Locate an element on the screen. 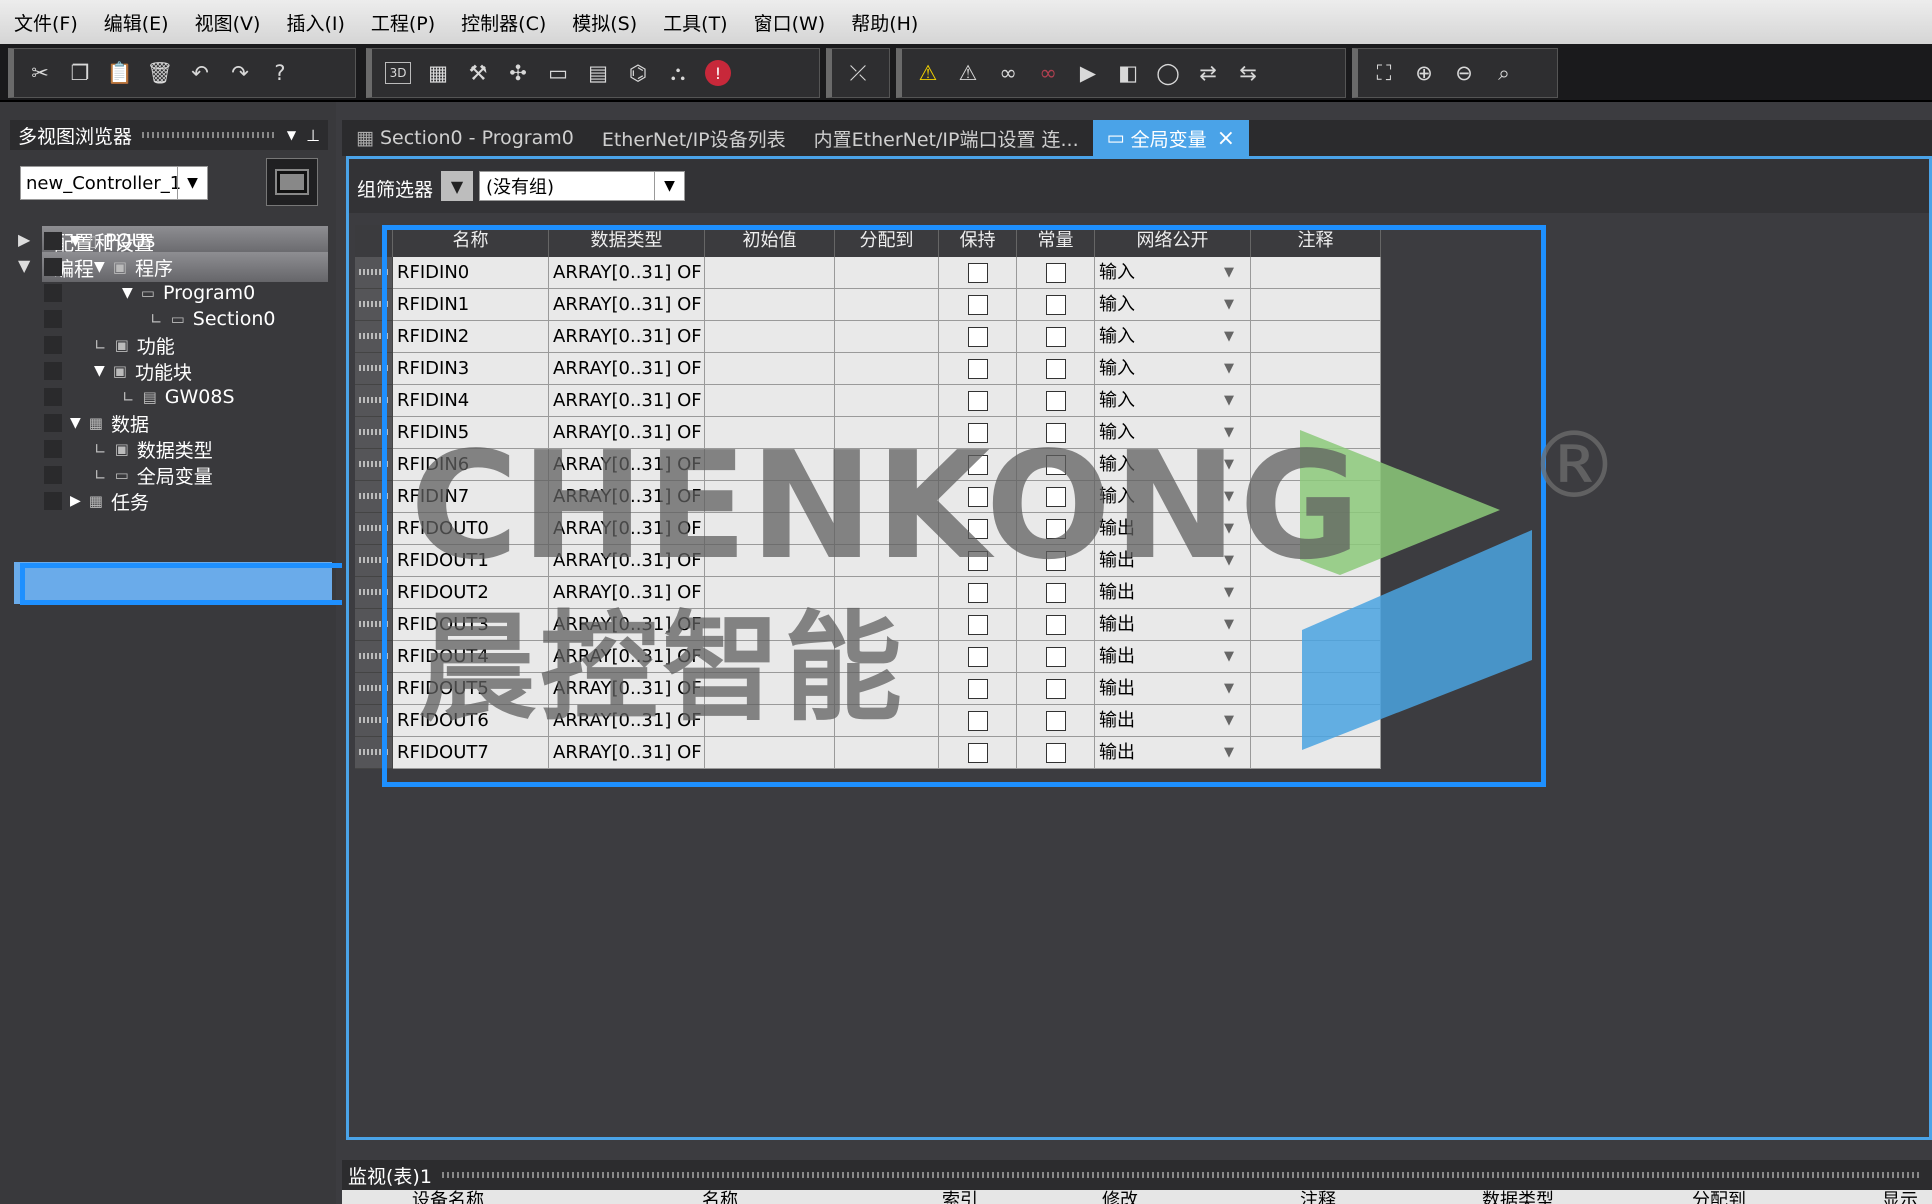 The image size is (1932, 1204). tab-label: 全局变量 is located at coordinates (1168, 139).